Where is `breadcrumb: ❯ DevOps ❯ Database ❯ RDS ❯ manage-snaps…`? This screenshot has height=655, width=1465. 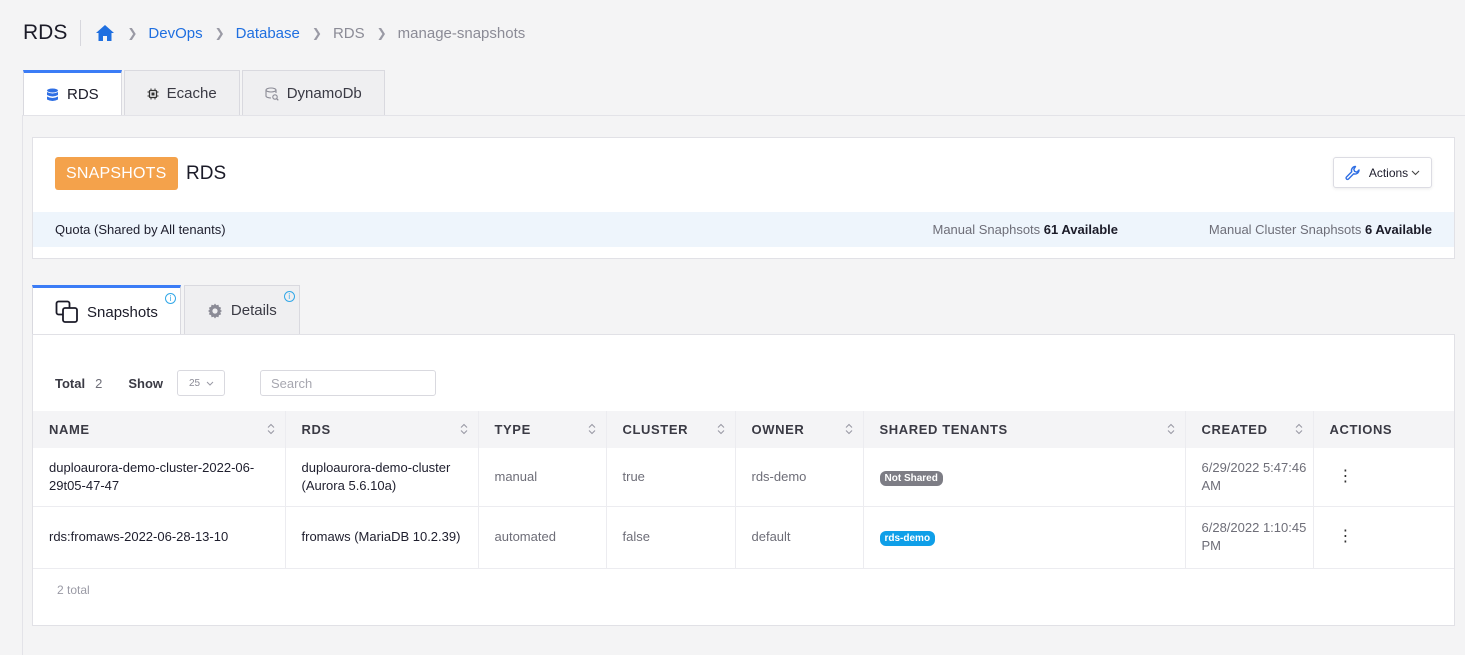 breadcrumb: ❯ DevOps ❯ Database ❯ RDS ❯ manage-snaps… is located at coordinates (310, 33).